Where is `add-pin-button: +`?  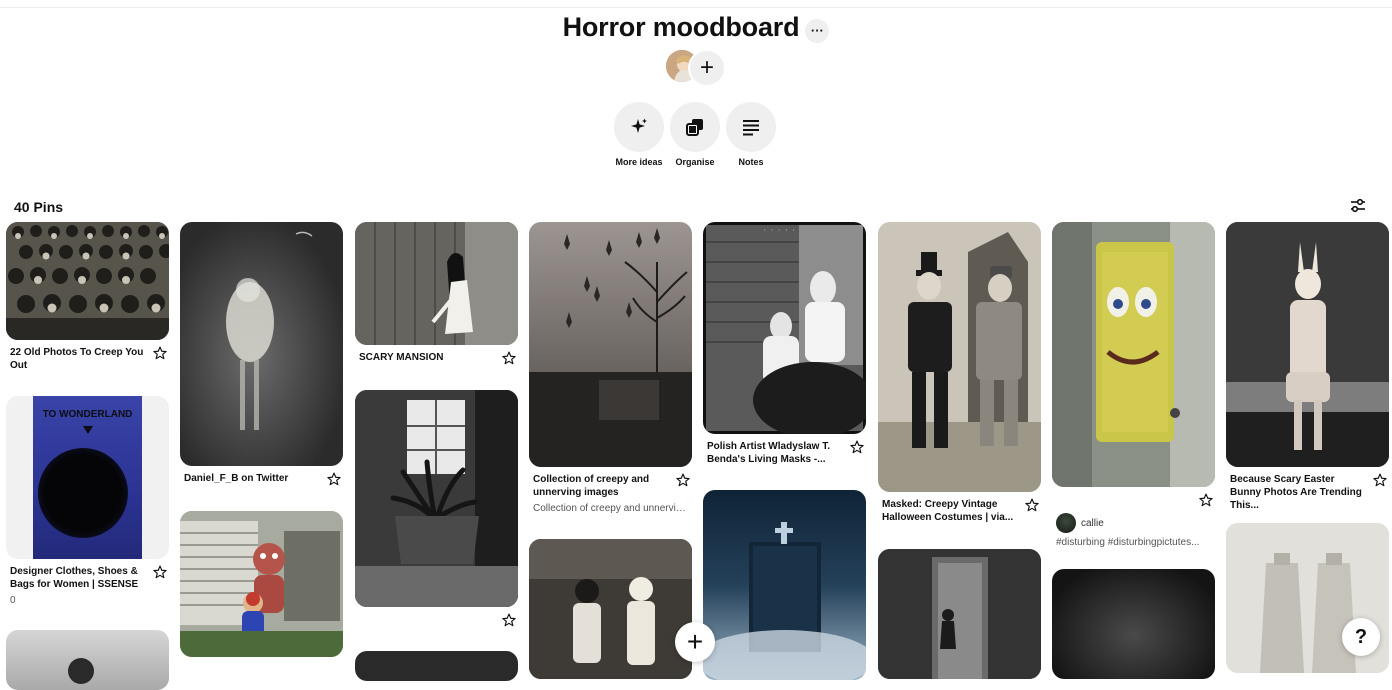
add-pin-button: + is located at coordinates (695, 642).